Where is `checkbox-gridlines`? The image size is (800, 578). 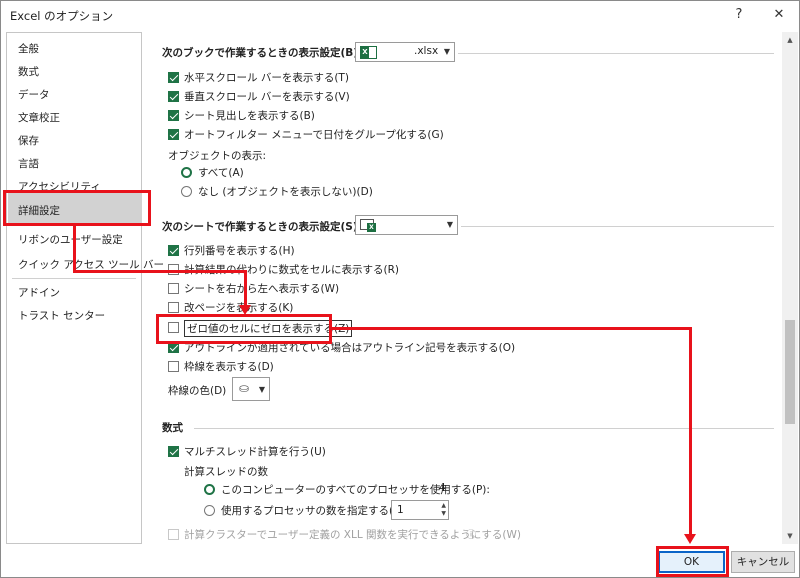 checkbox-gridlines is located at coordinates (173, 366).